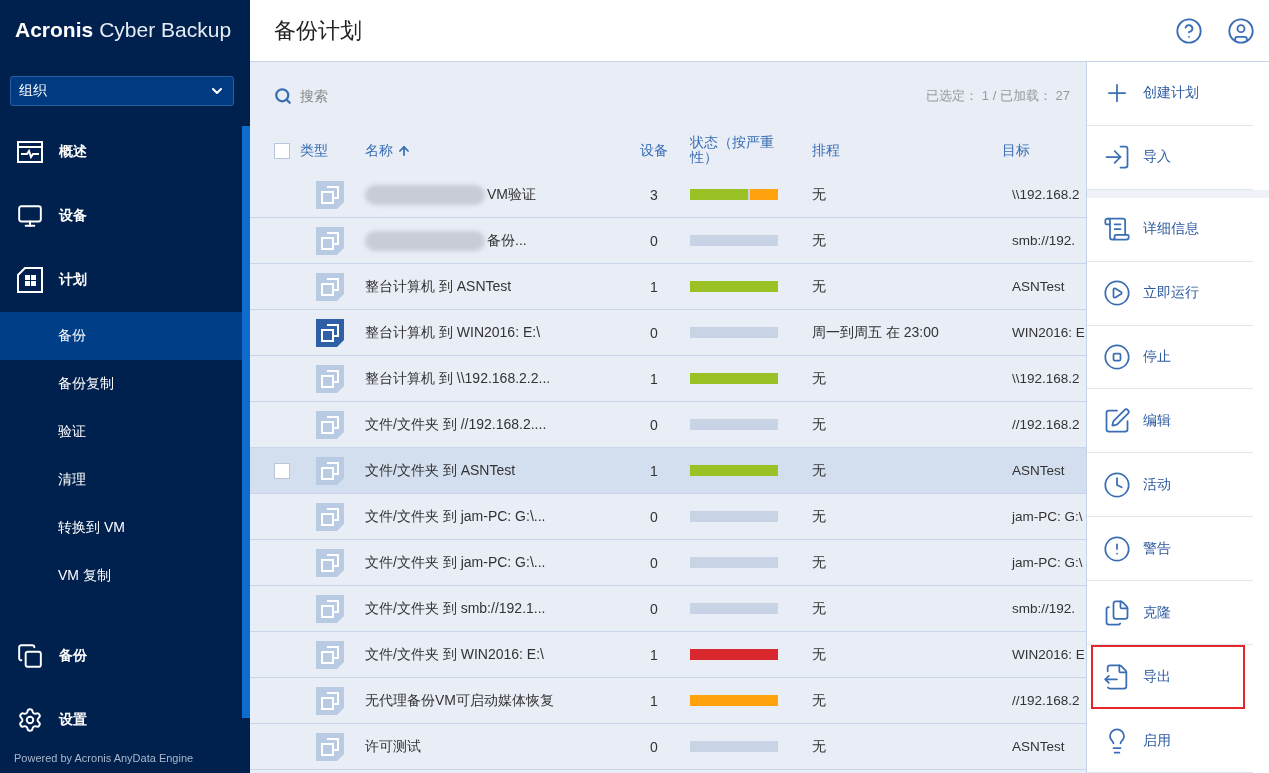  What do you see at coordinates (282, 470) in the screenshot?
I see `row-checkbox` at bounding box center [282, 470].